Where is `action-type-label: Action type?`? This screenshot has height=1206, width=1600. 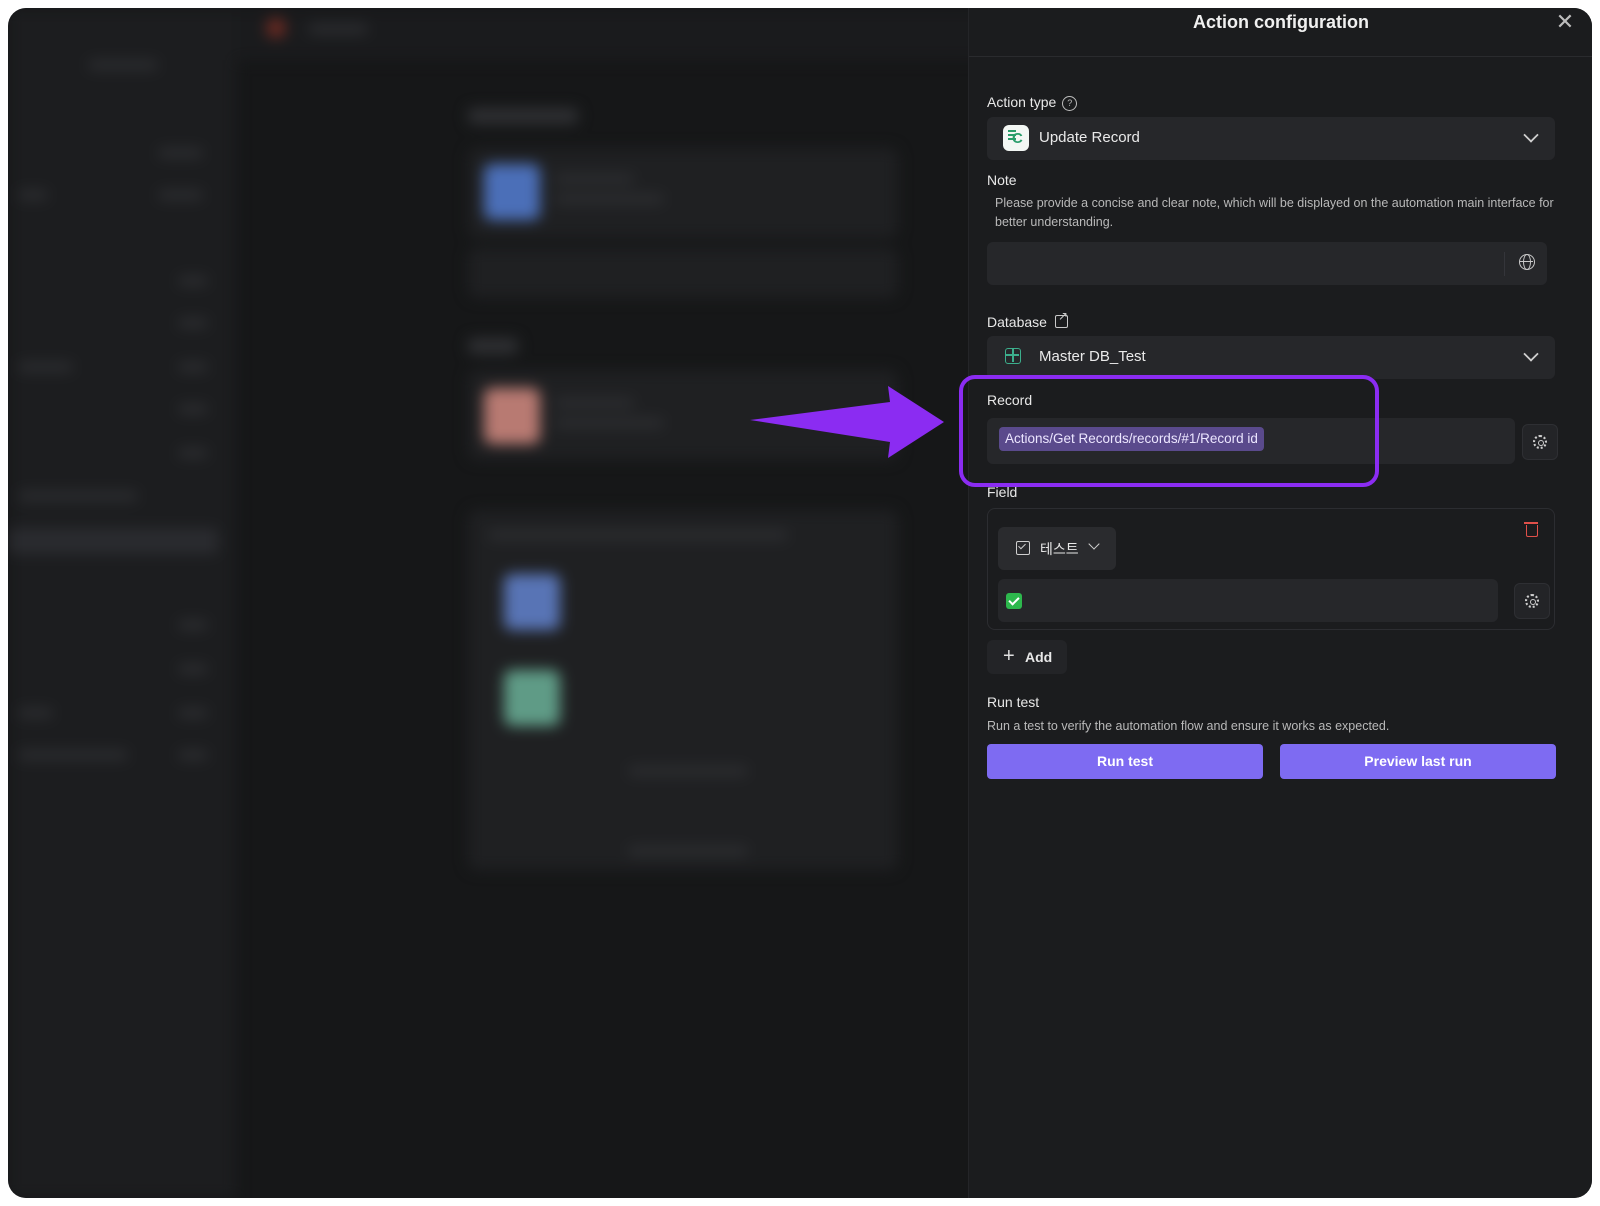 action-type-label: Action type? is located at coordinates (1032, 102).